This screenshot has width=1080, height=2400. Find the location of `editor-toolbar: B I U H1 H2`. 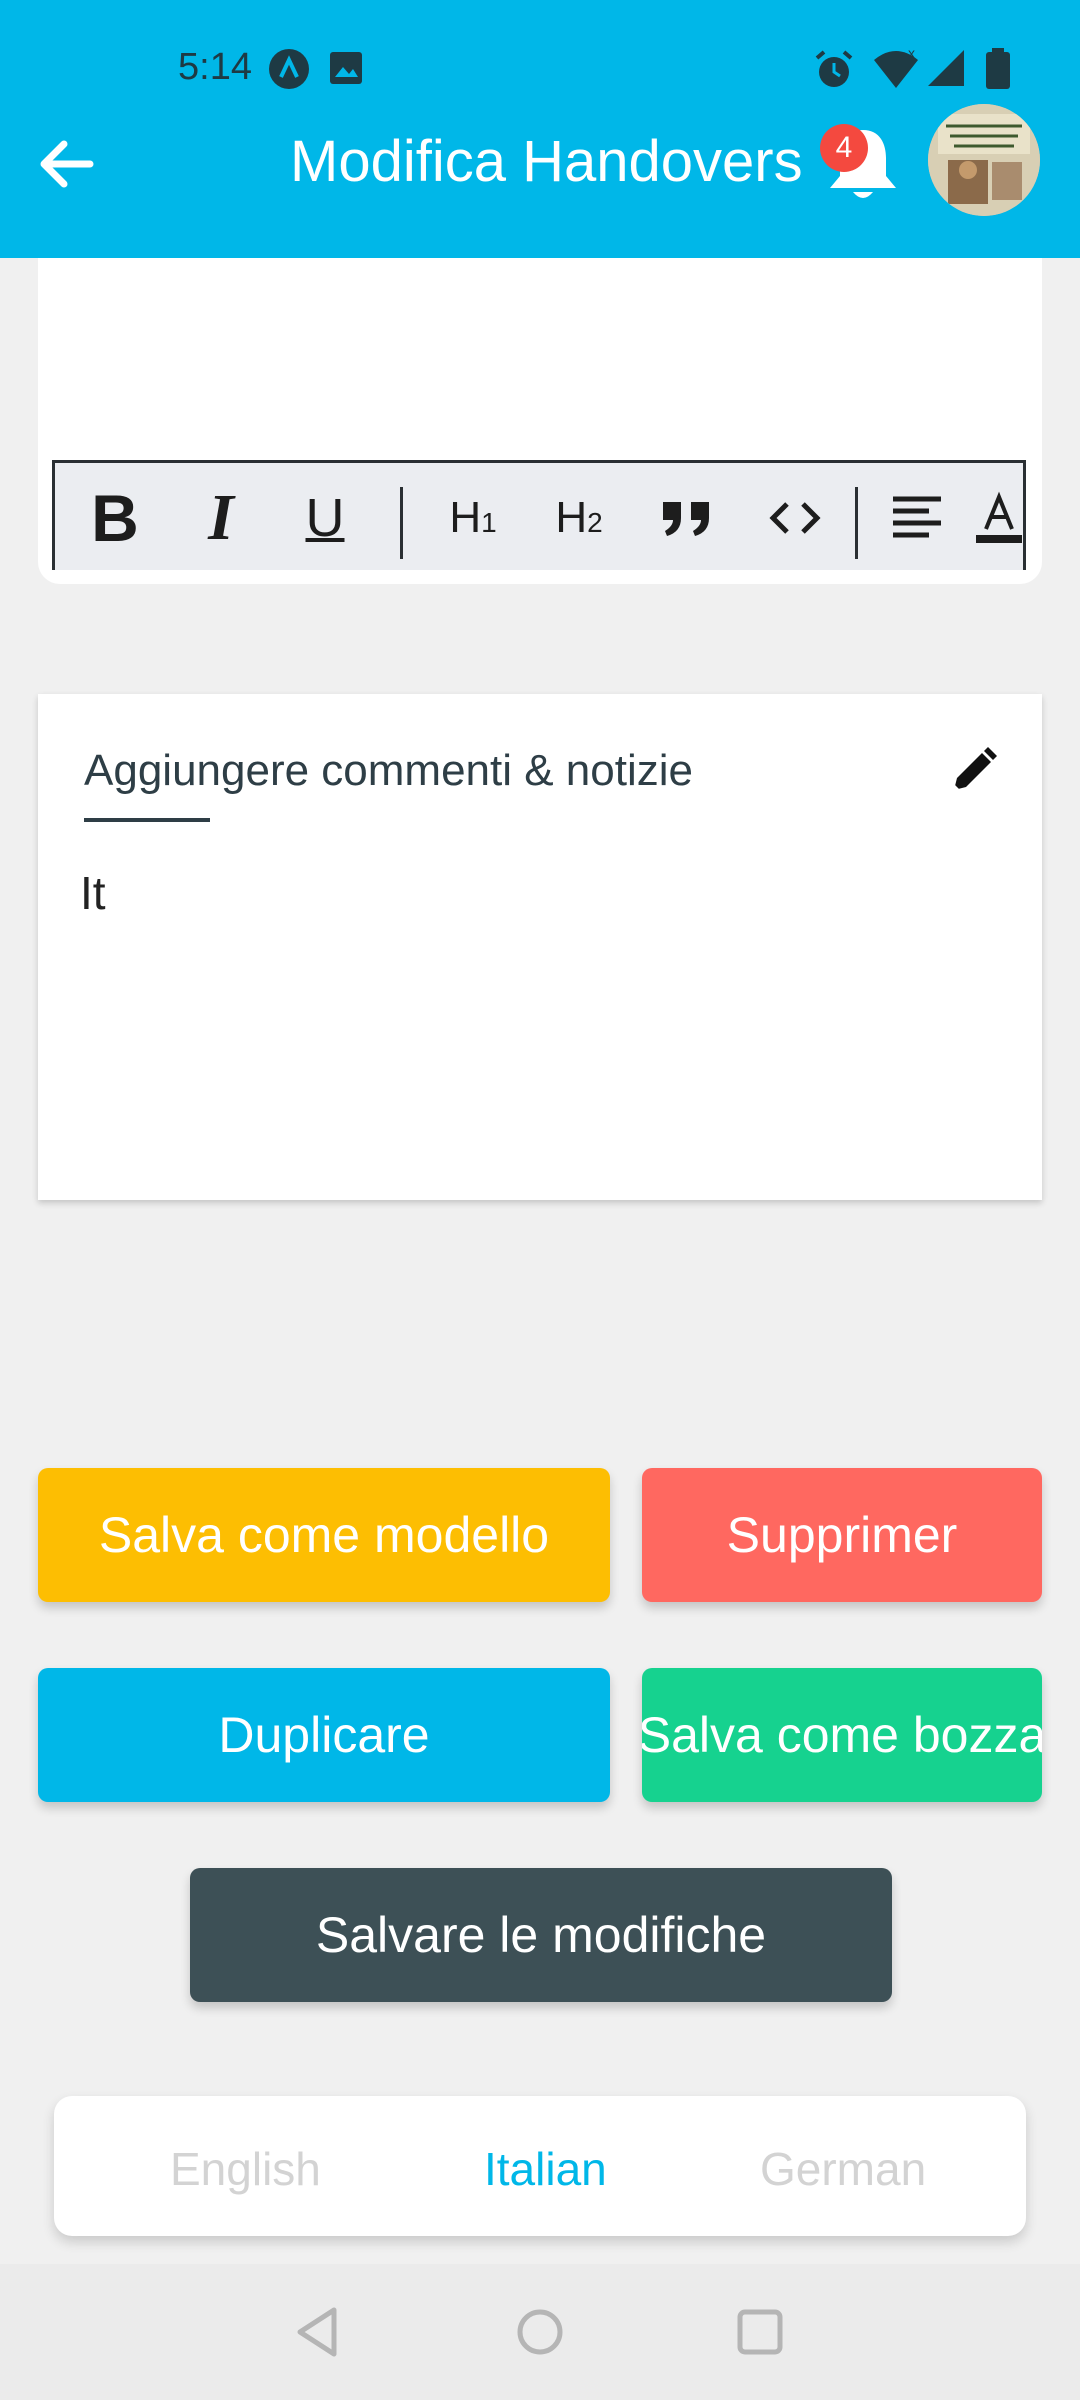

editor-toolbar: B I U H1 H2 is located at coordinates (539, 515).